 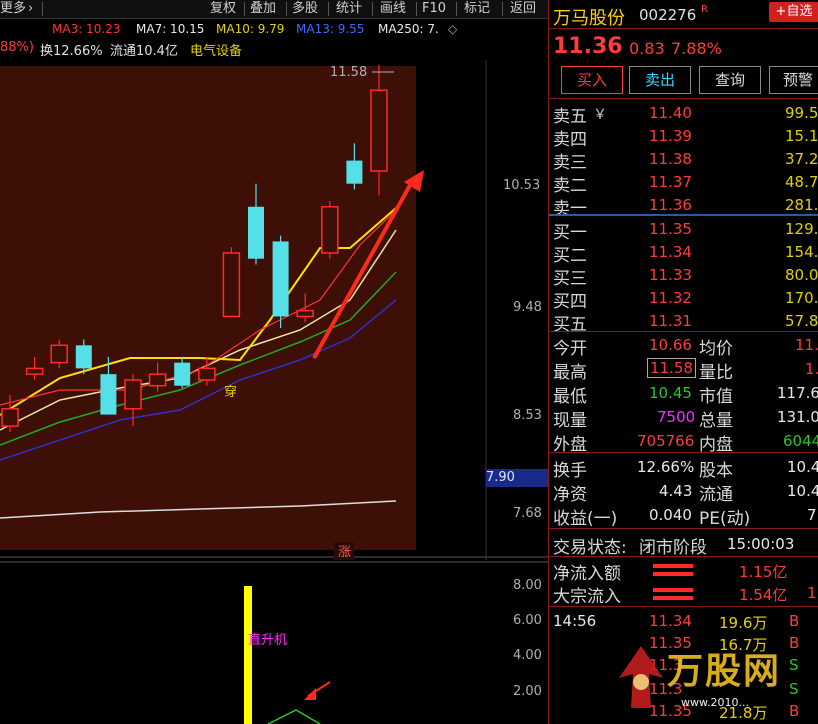 I want to click on sell4-vol: 15.1, so click(x=801, y=136).